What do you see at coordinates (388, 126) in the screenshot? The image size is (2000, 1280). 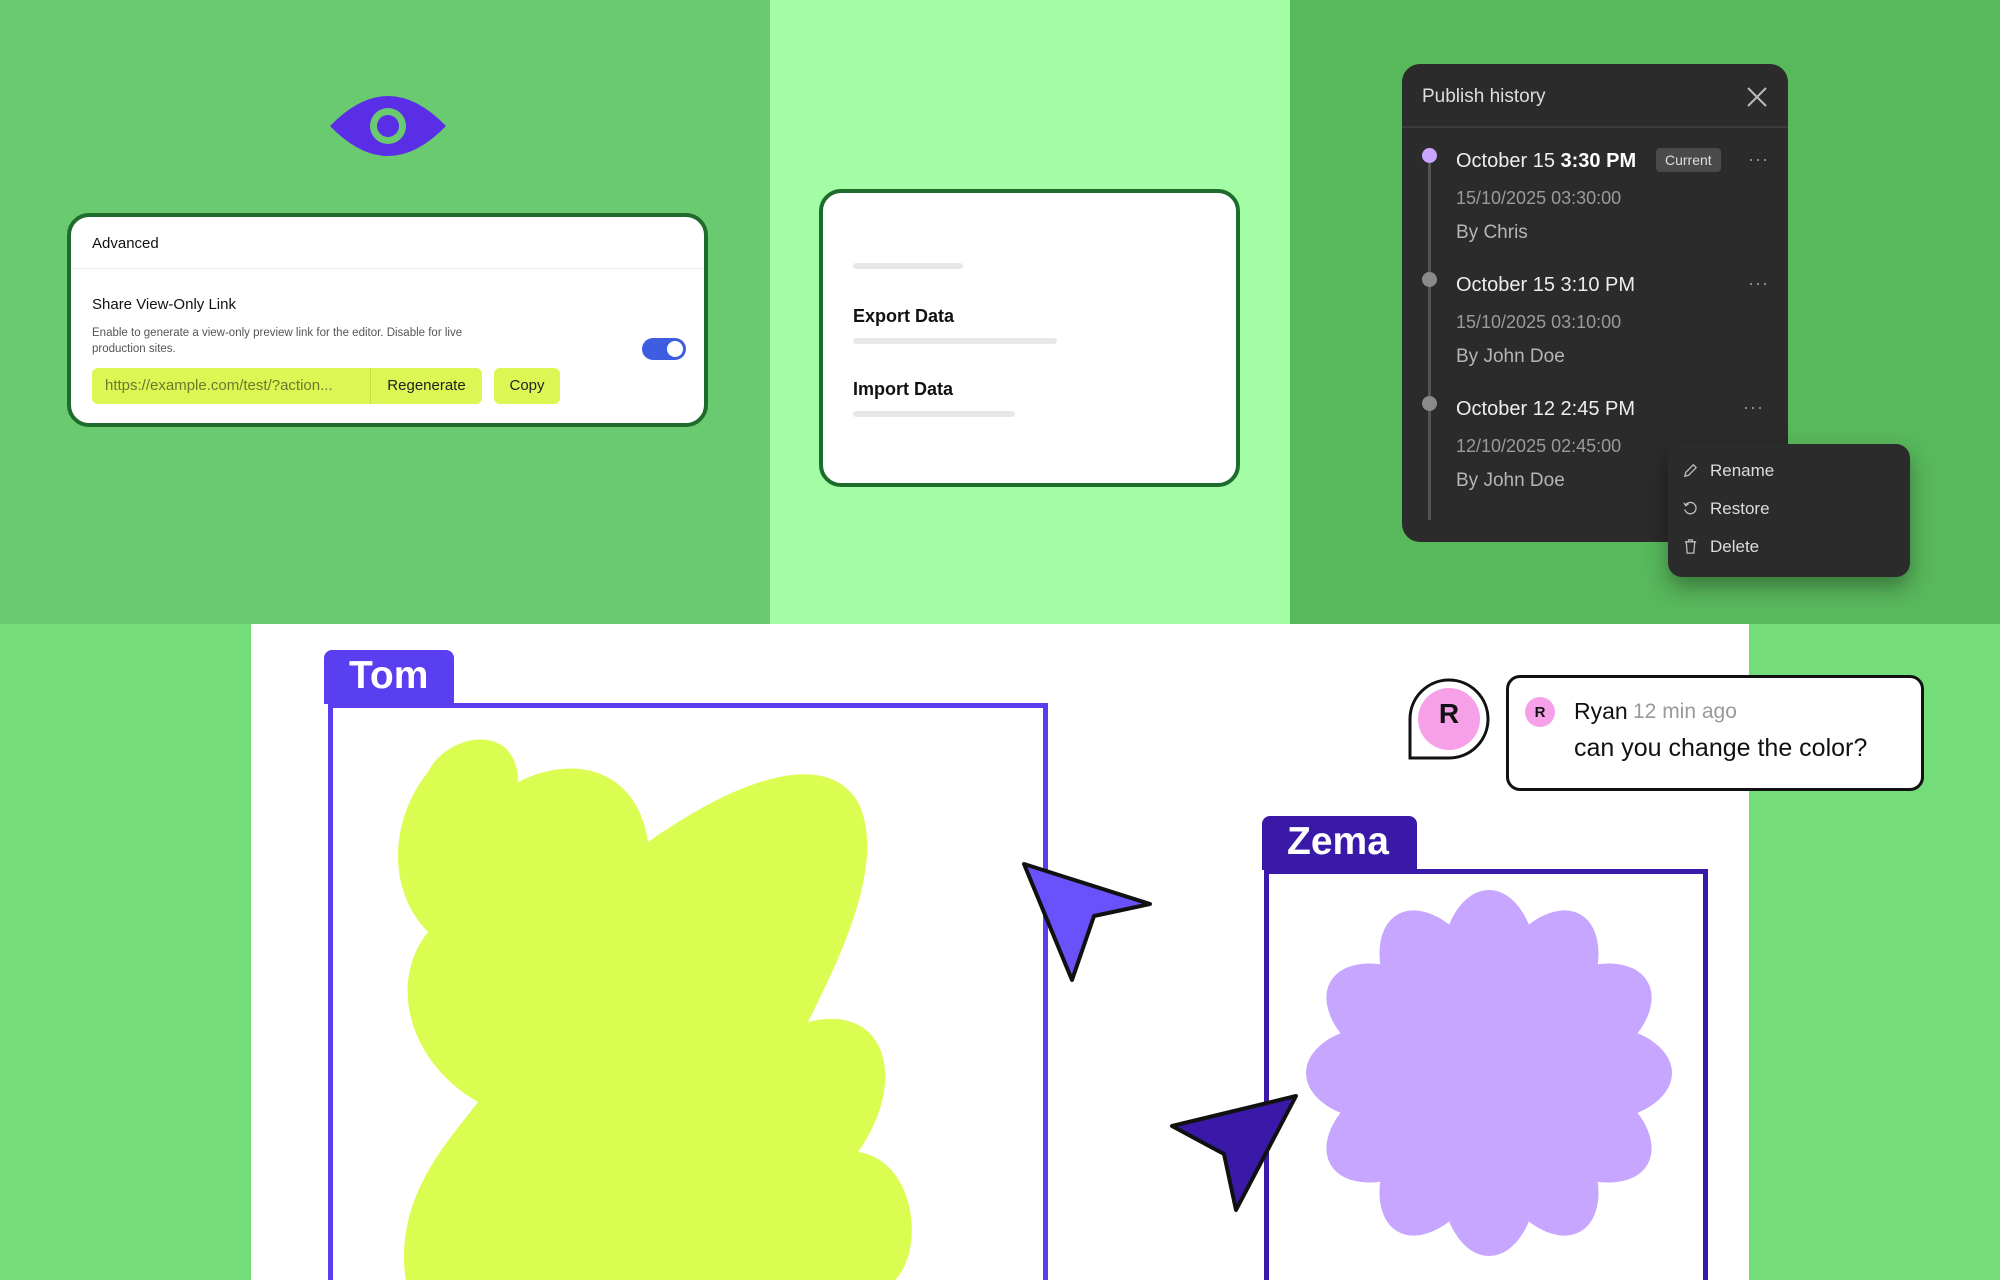 I see `eye-icon` at bounding box center [388, 126].